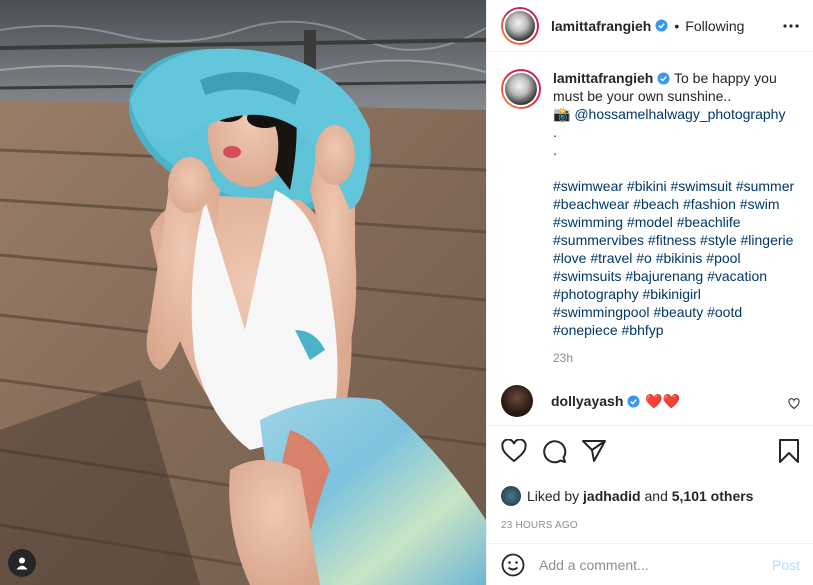 The width and height of the screenshot is (813, 585). Describe the element at coordinates (789, 451) in the screenshot. I see `save-bookmark-icon` at that location.